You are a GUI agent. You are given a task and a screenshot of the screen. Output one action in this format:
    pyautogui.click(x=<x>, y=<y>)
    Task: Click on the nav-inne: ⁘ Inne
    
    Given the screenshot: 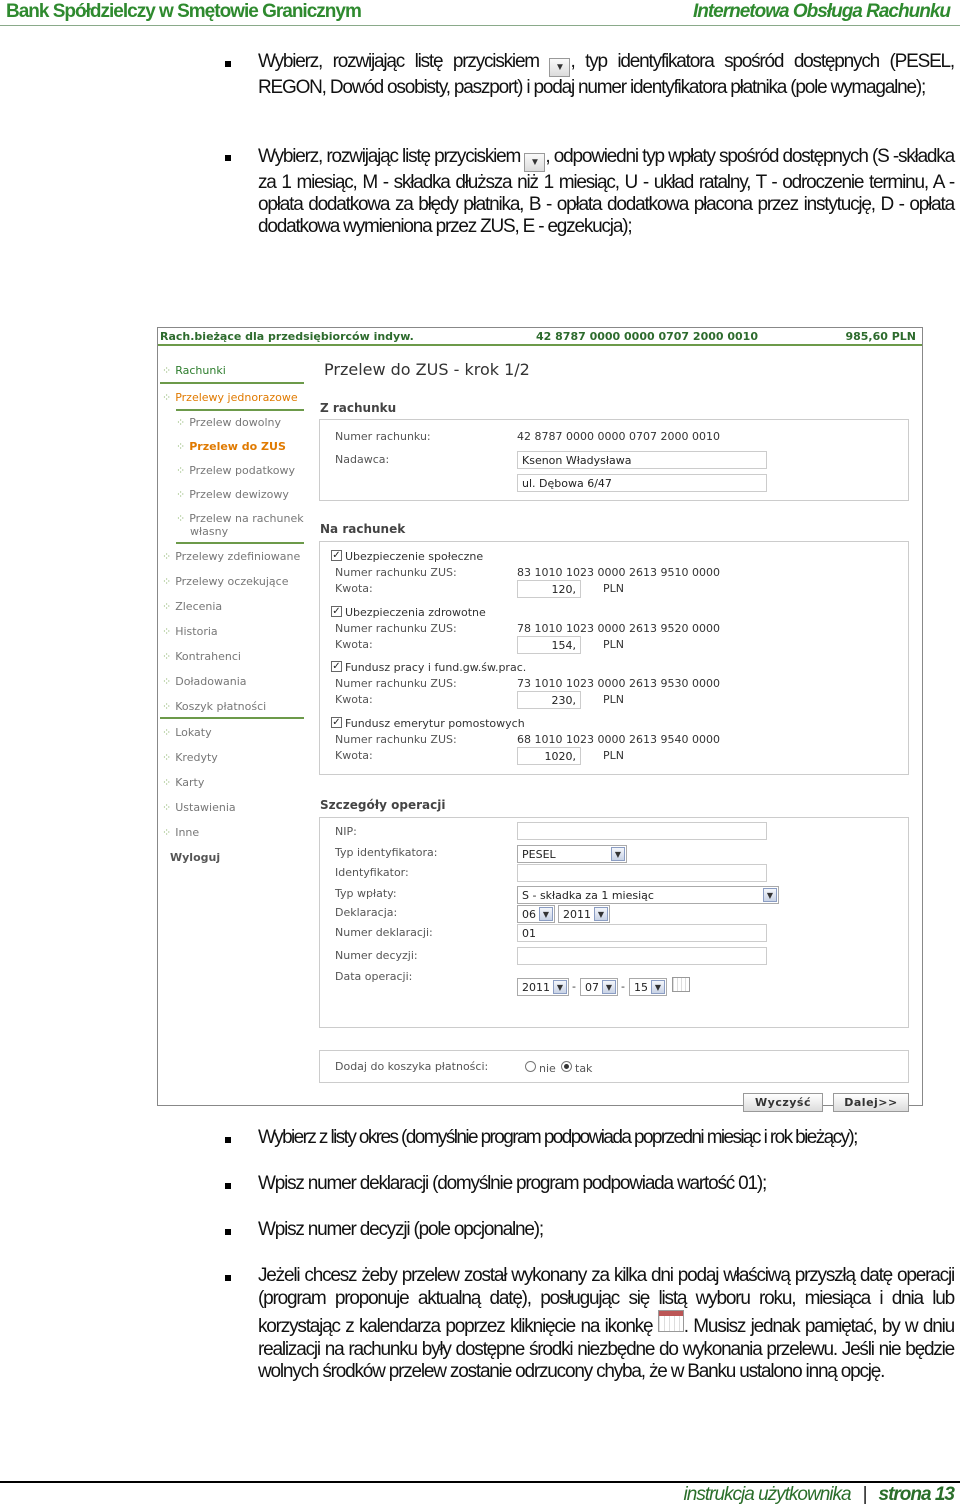 What is the action you would take?
    pyautogui.click(x=180, y=832)
    